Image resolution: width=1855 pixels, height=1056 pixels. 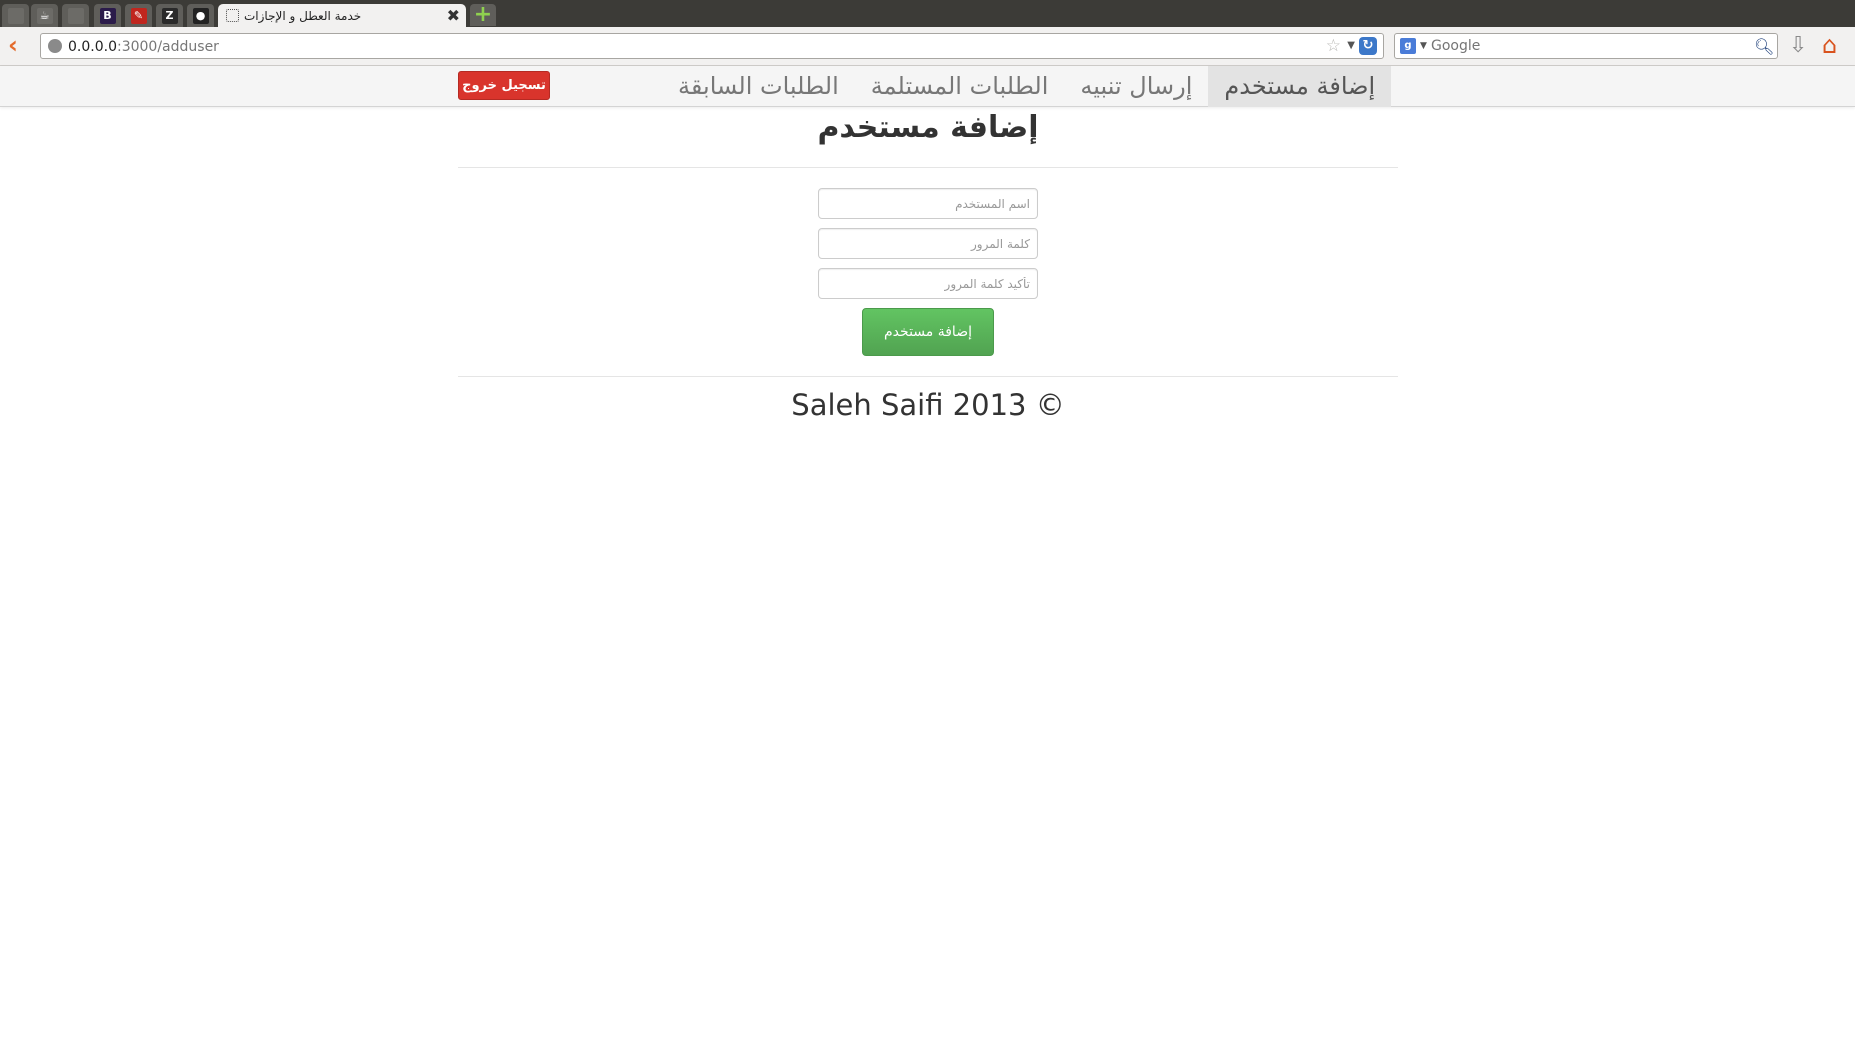 I want to click on confirm-password-field, so click(x=928, y=283).